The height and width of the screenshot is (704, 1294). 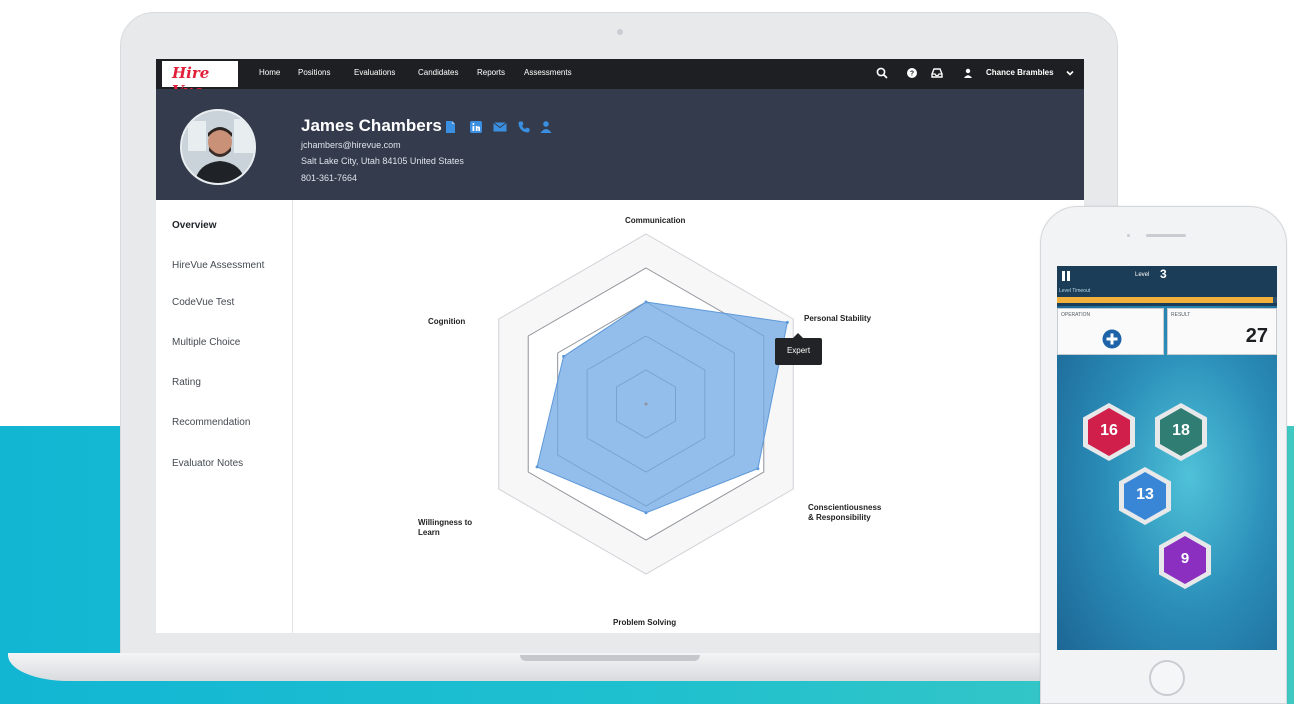 I want to click on tooltip-text: Expert, so click(x=798, y=350).